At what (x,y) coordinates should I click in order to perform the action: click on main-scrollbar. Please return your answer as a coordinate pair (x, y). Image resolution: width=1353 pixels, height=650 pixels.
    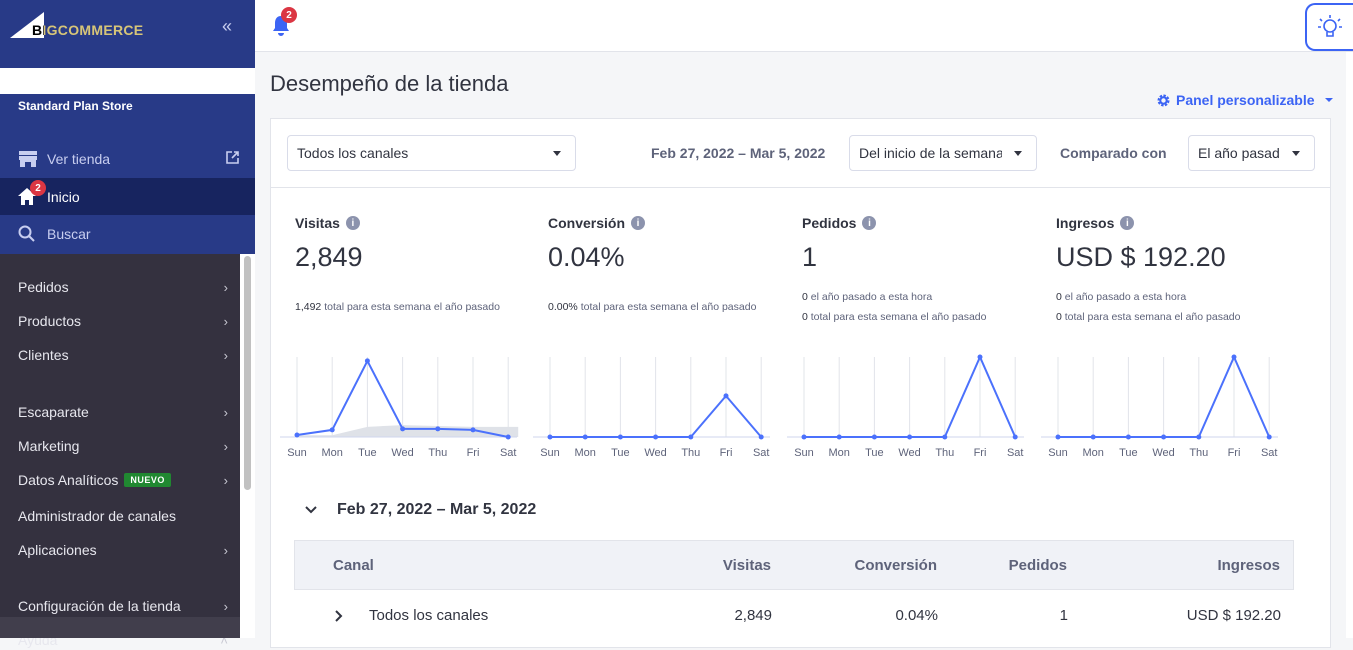
    Looking at the image, I should click on (1349, 345).